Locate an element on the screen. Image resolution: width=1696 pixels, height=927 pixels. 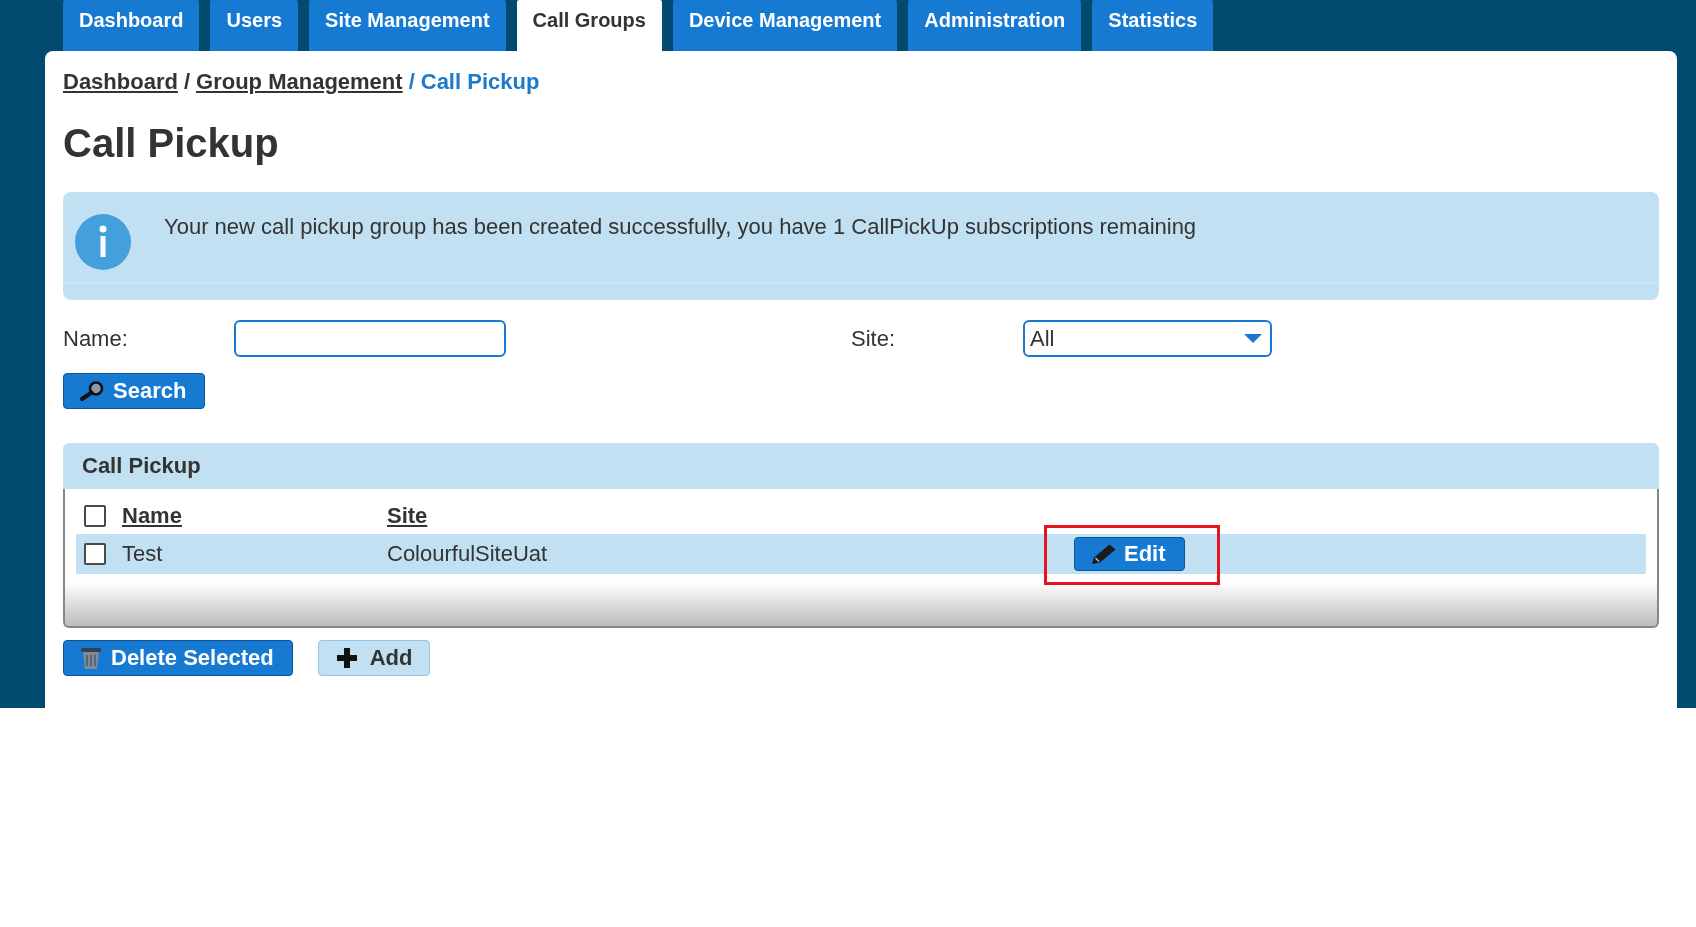
search-button: Search is located at coordinates (134, 391).